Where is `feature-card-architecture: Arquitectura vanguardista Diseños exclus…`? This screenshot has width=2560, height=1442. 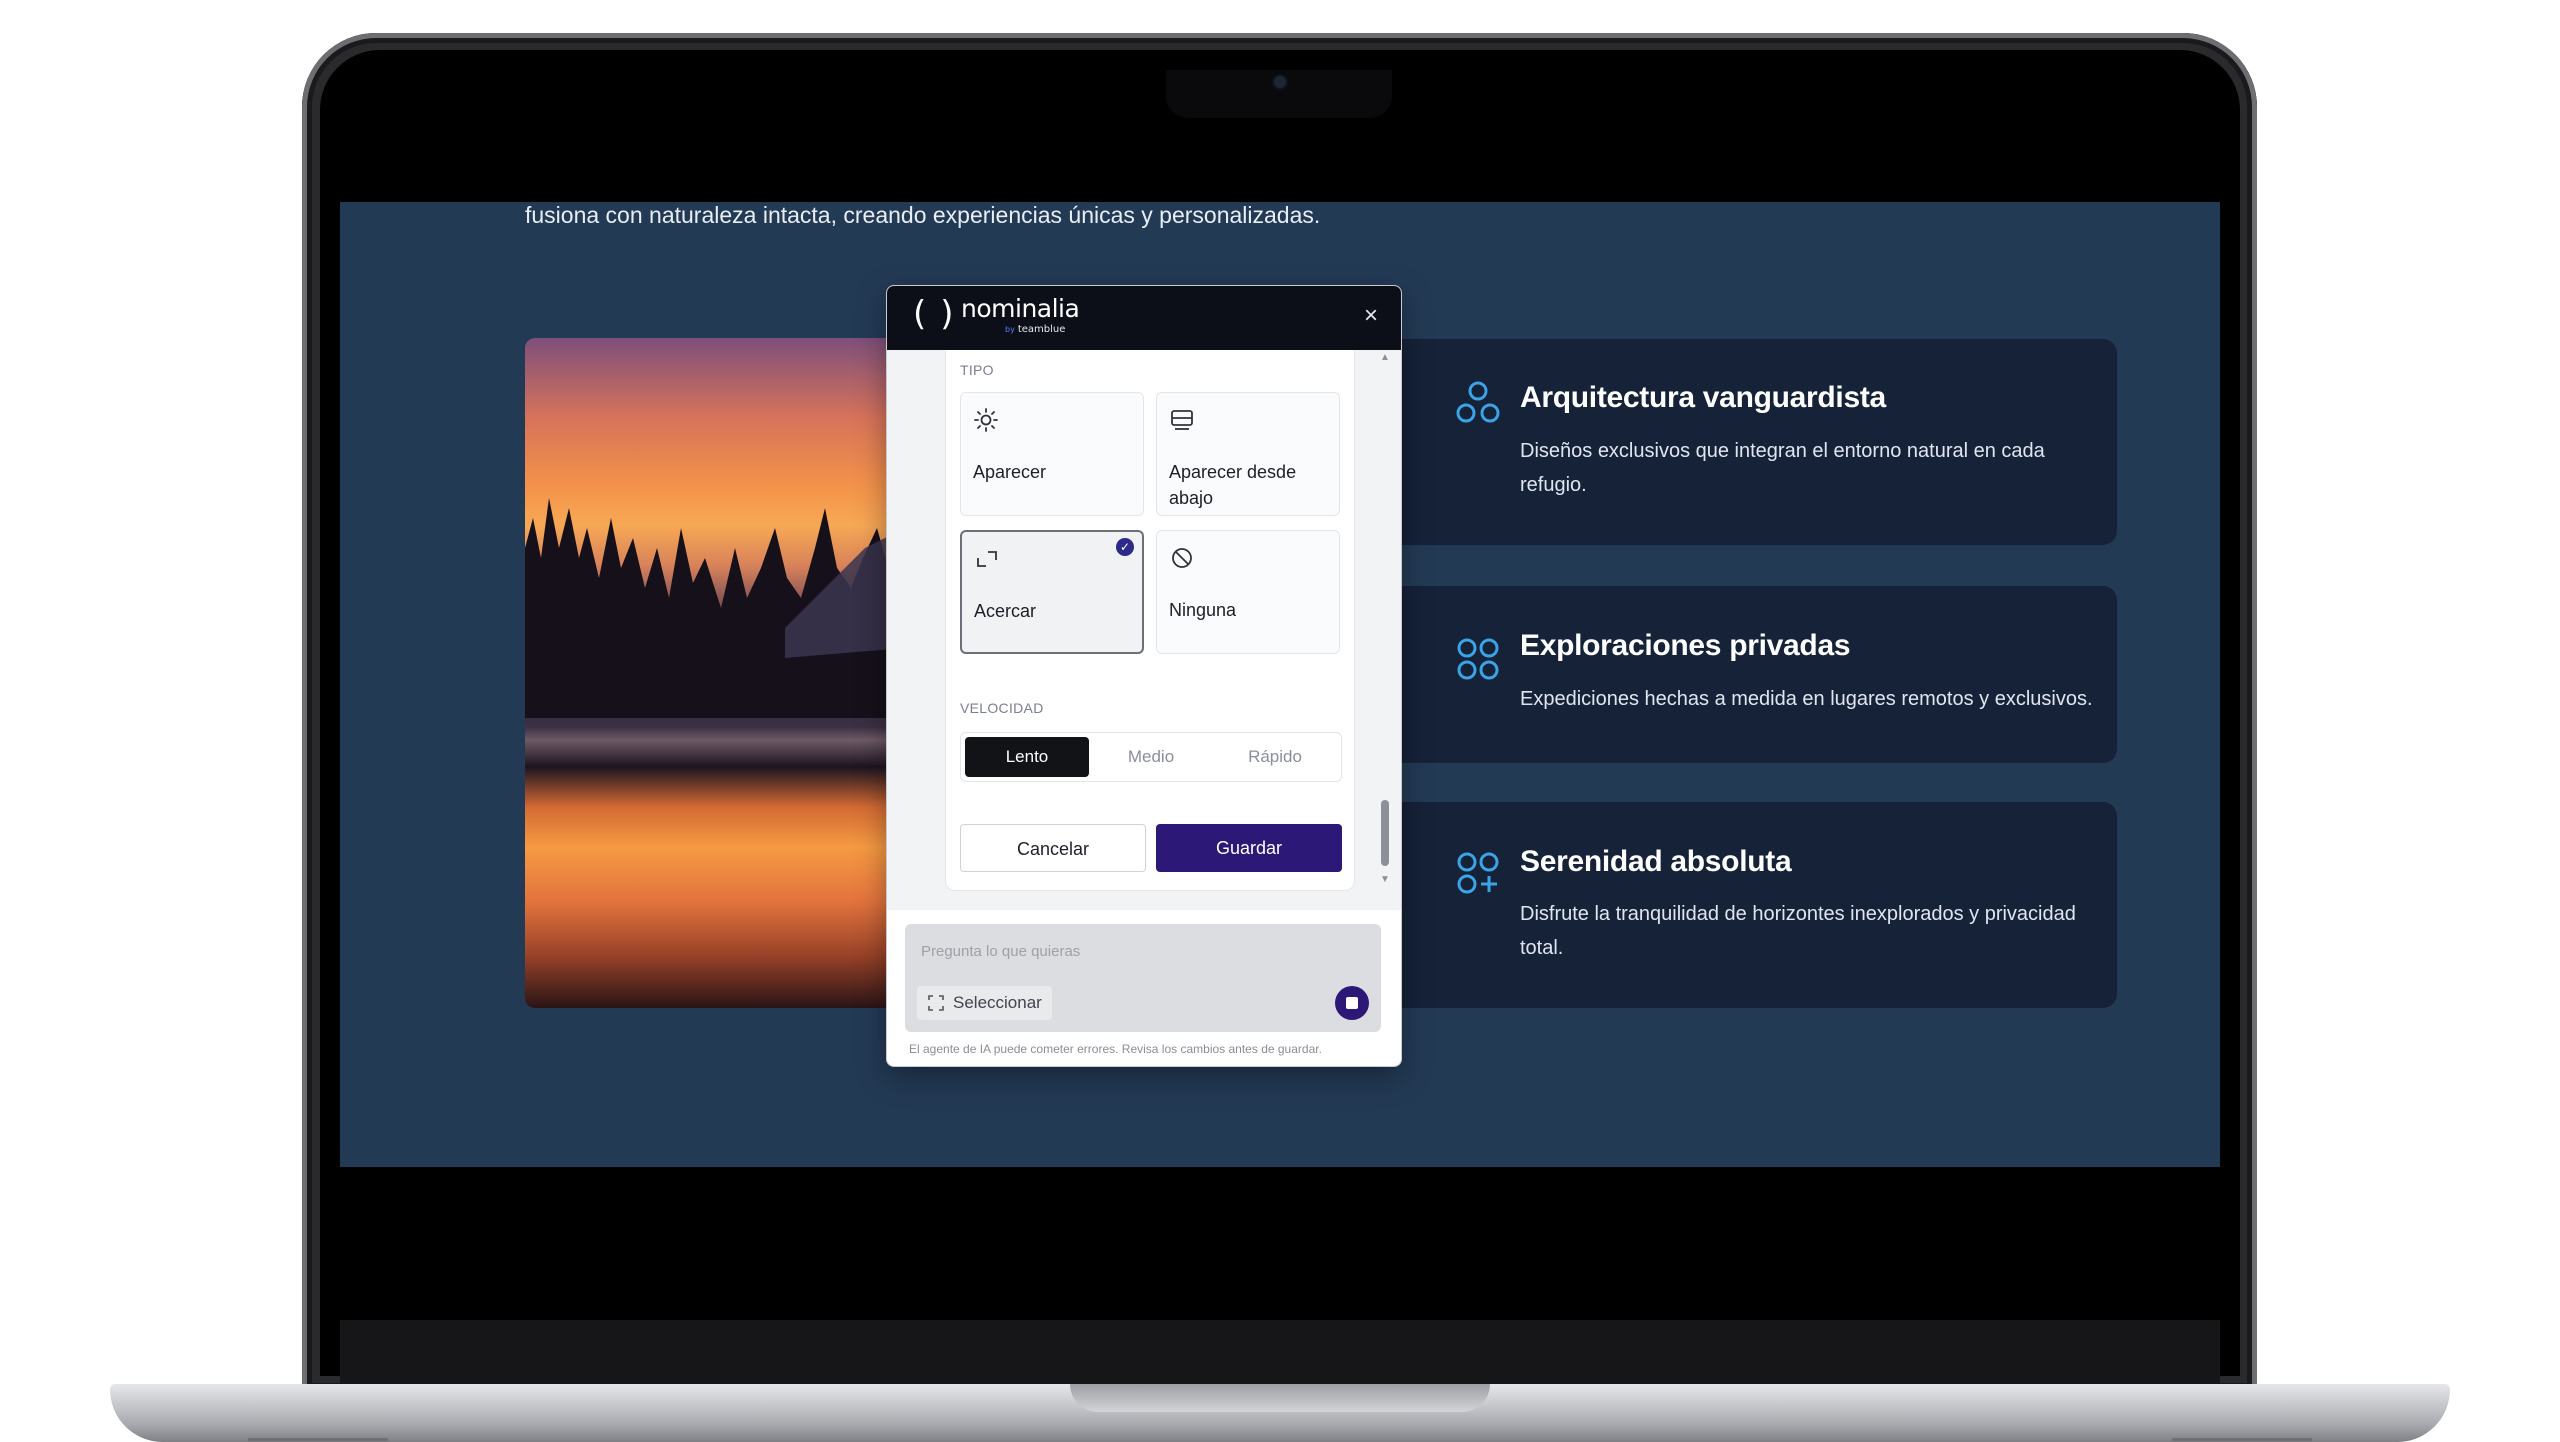
feature-card-architecture: Arquitectura vanguardista Diseños exclus… is located at coordinates (1746, 442).